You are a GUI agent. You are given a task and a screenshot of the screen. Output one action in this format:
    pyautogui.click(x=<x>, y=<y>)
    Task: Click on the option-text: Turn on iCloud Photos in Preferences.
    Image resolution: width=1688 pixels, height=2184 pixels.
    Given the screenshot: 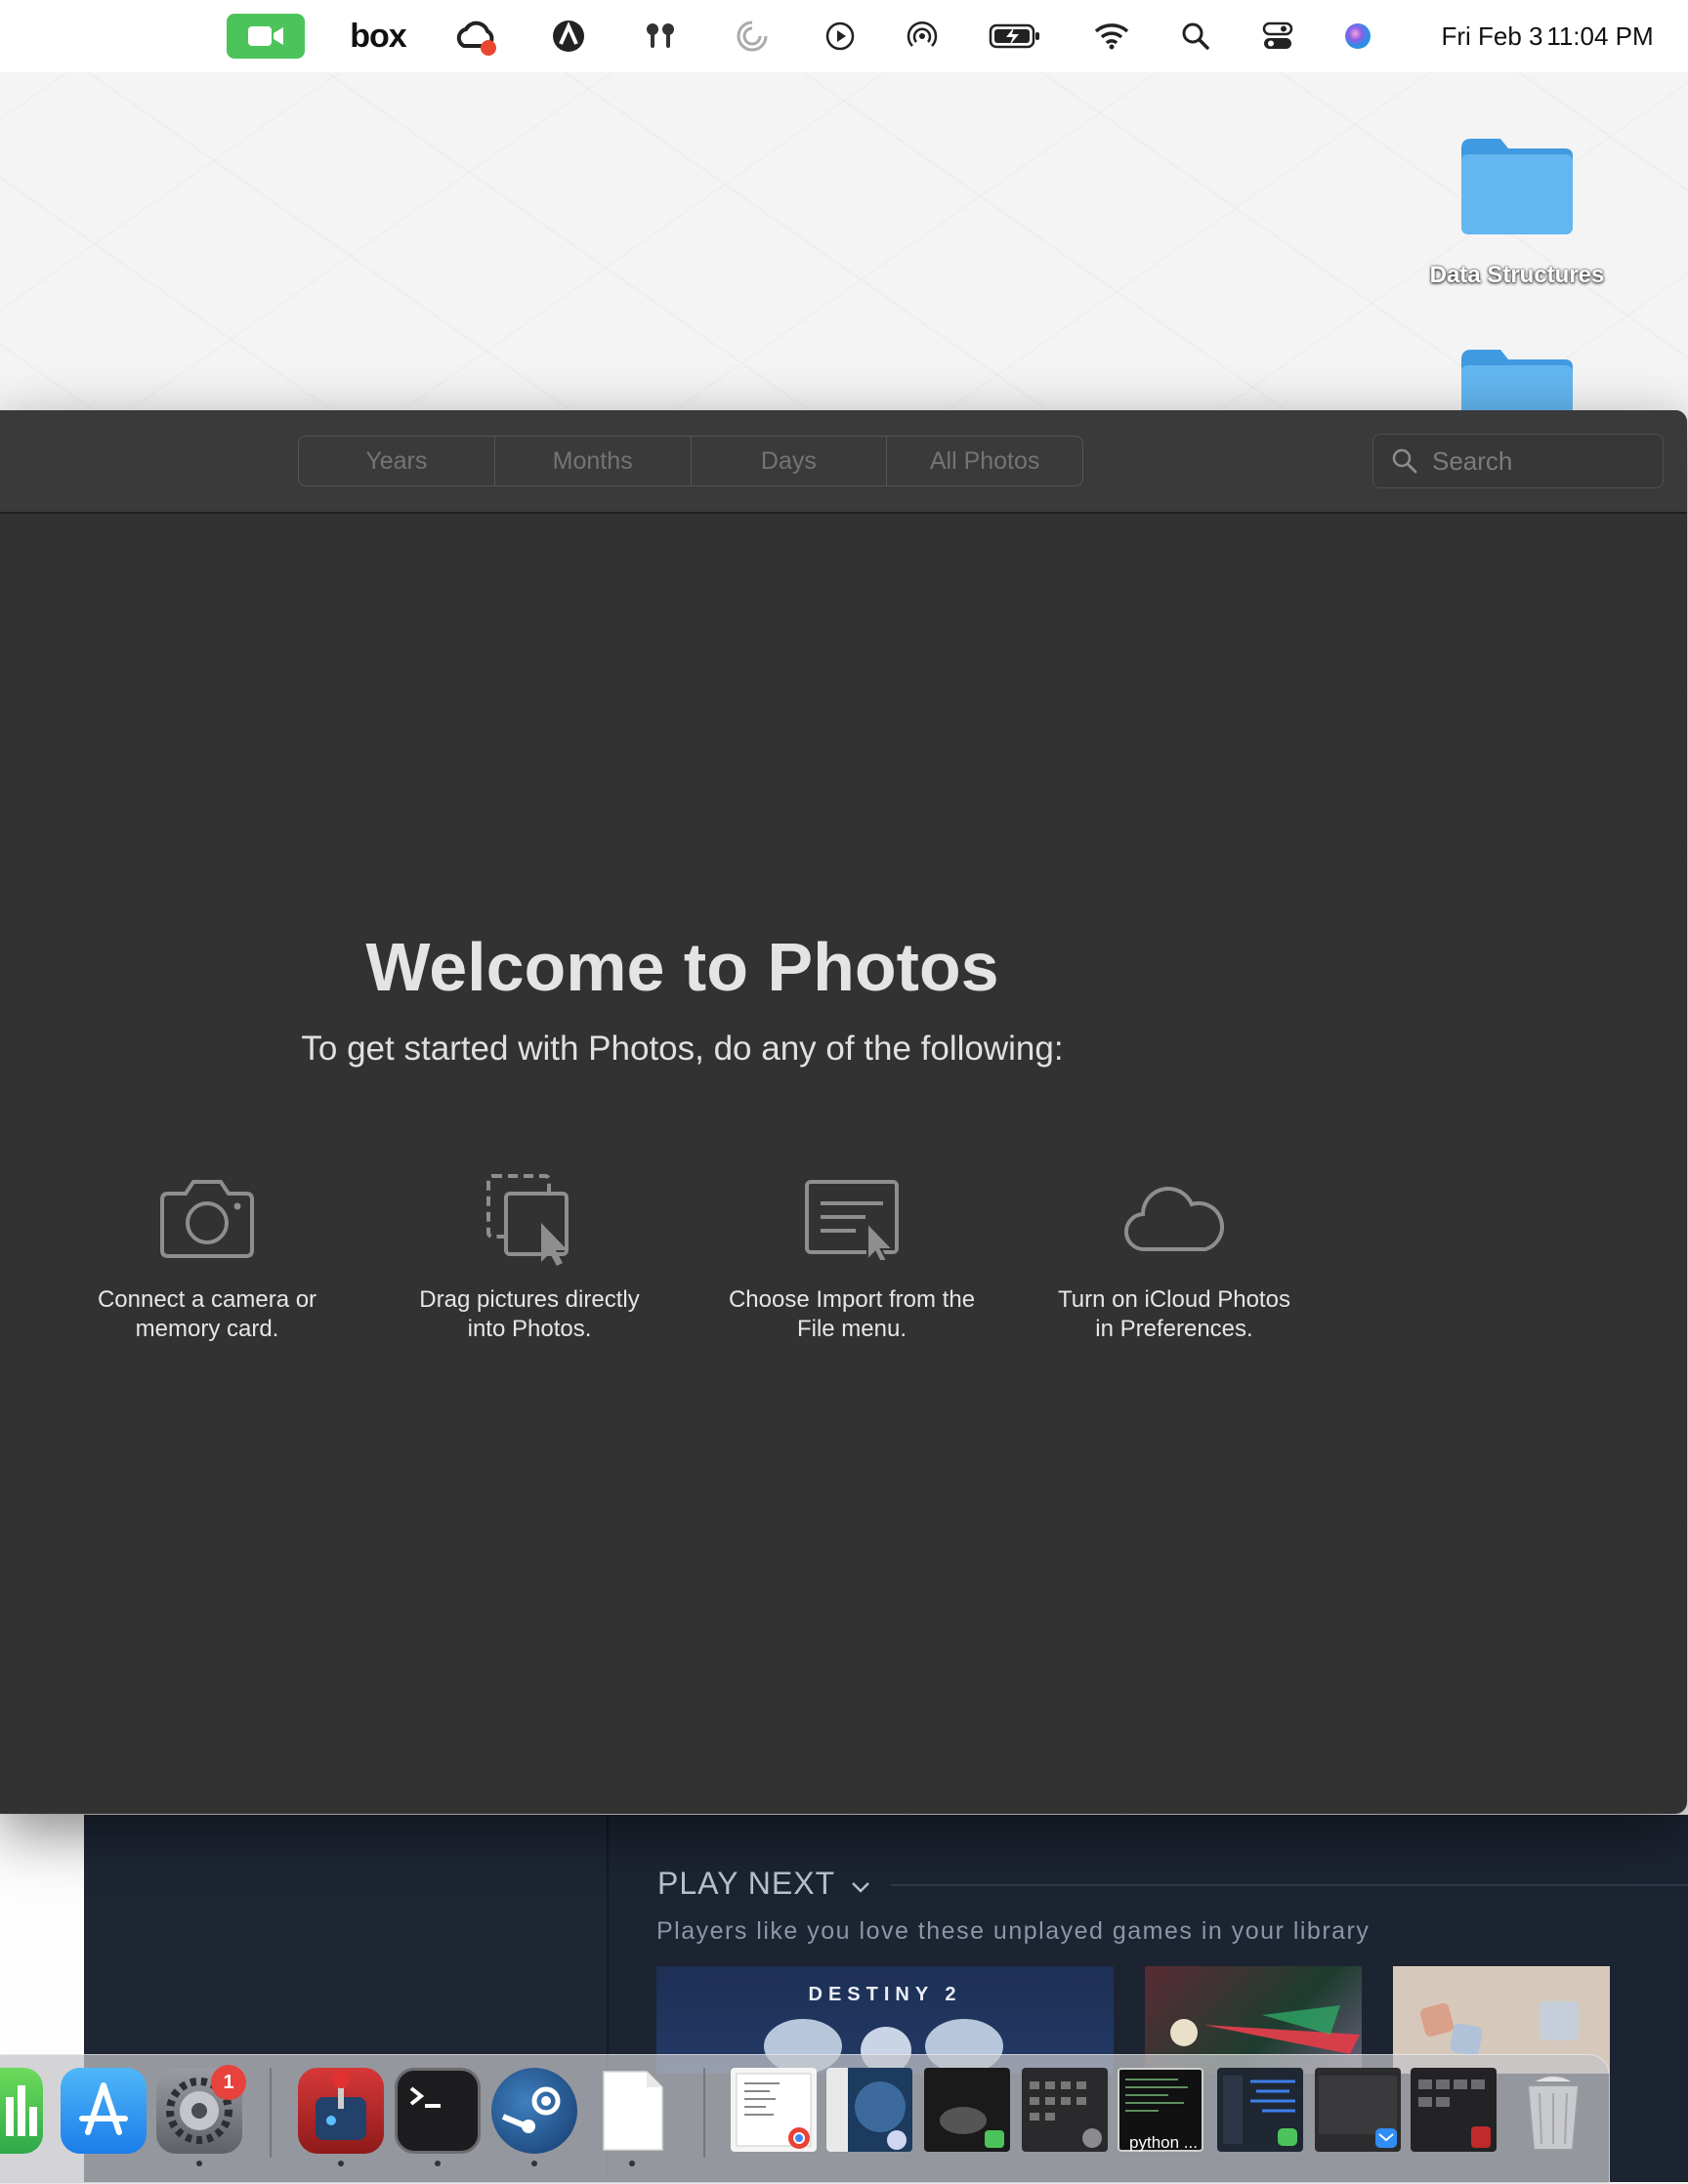 What is the action you would take?
    pyautogui.click(x=1174, y=1314)
    